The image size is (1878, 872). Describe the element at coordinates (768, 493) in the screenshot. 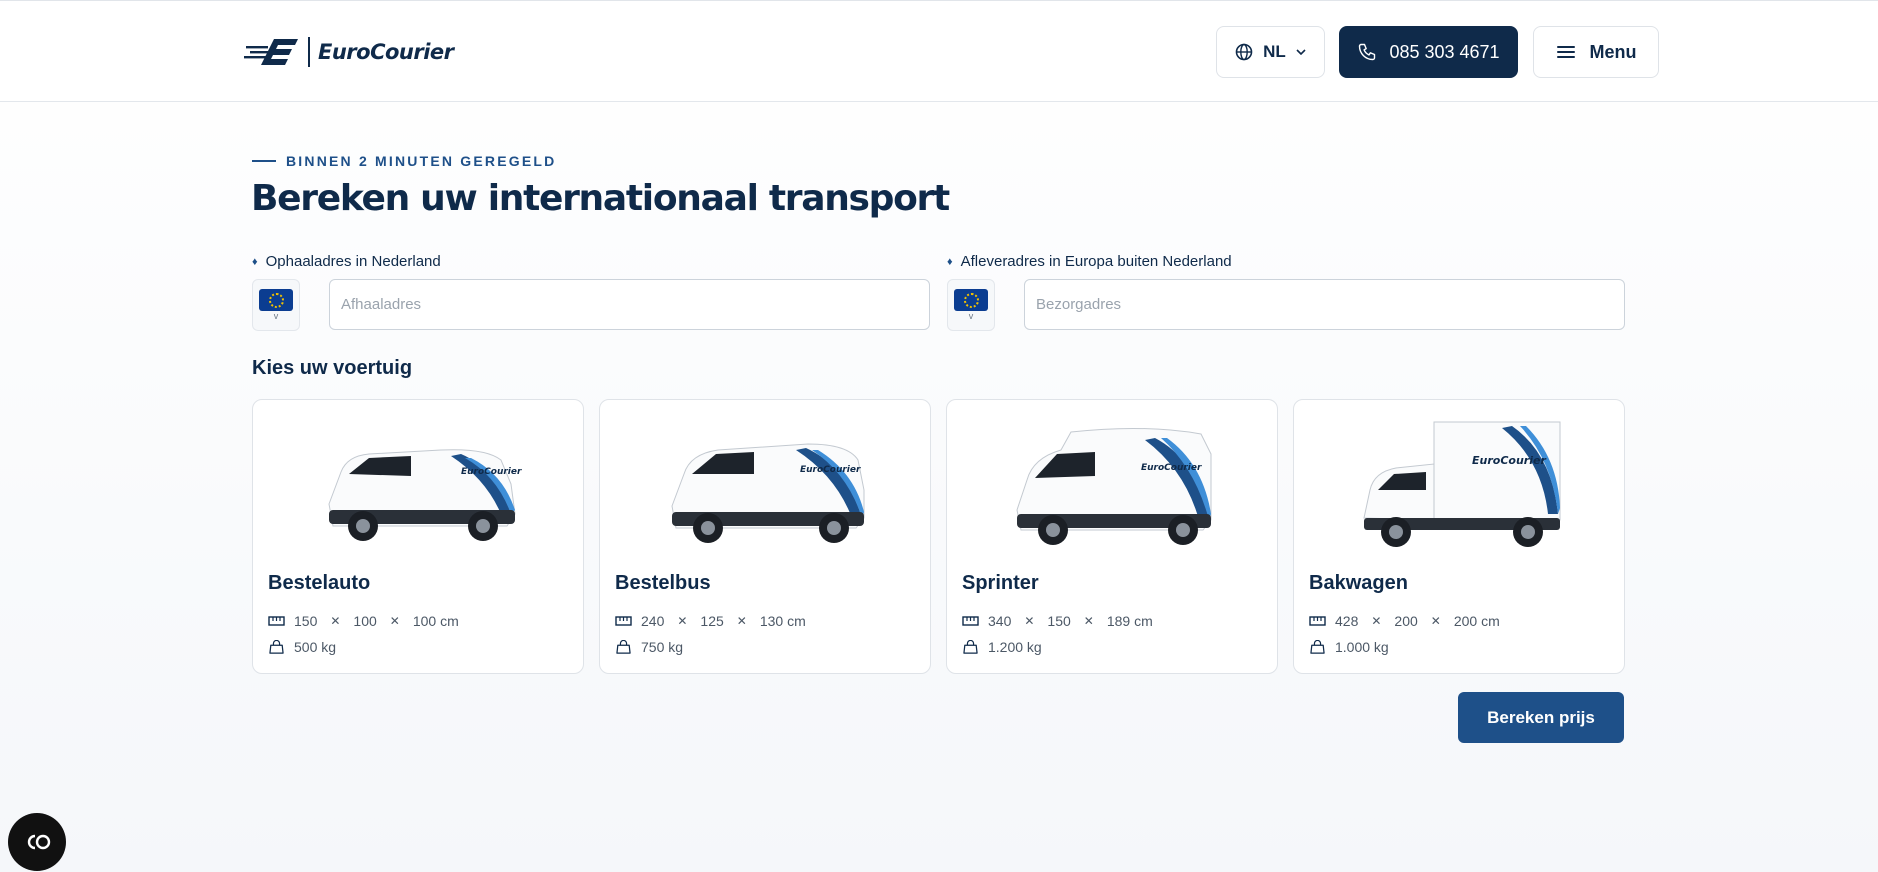

I see `van-medium-image: EuroCourier` at that location.